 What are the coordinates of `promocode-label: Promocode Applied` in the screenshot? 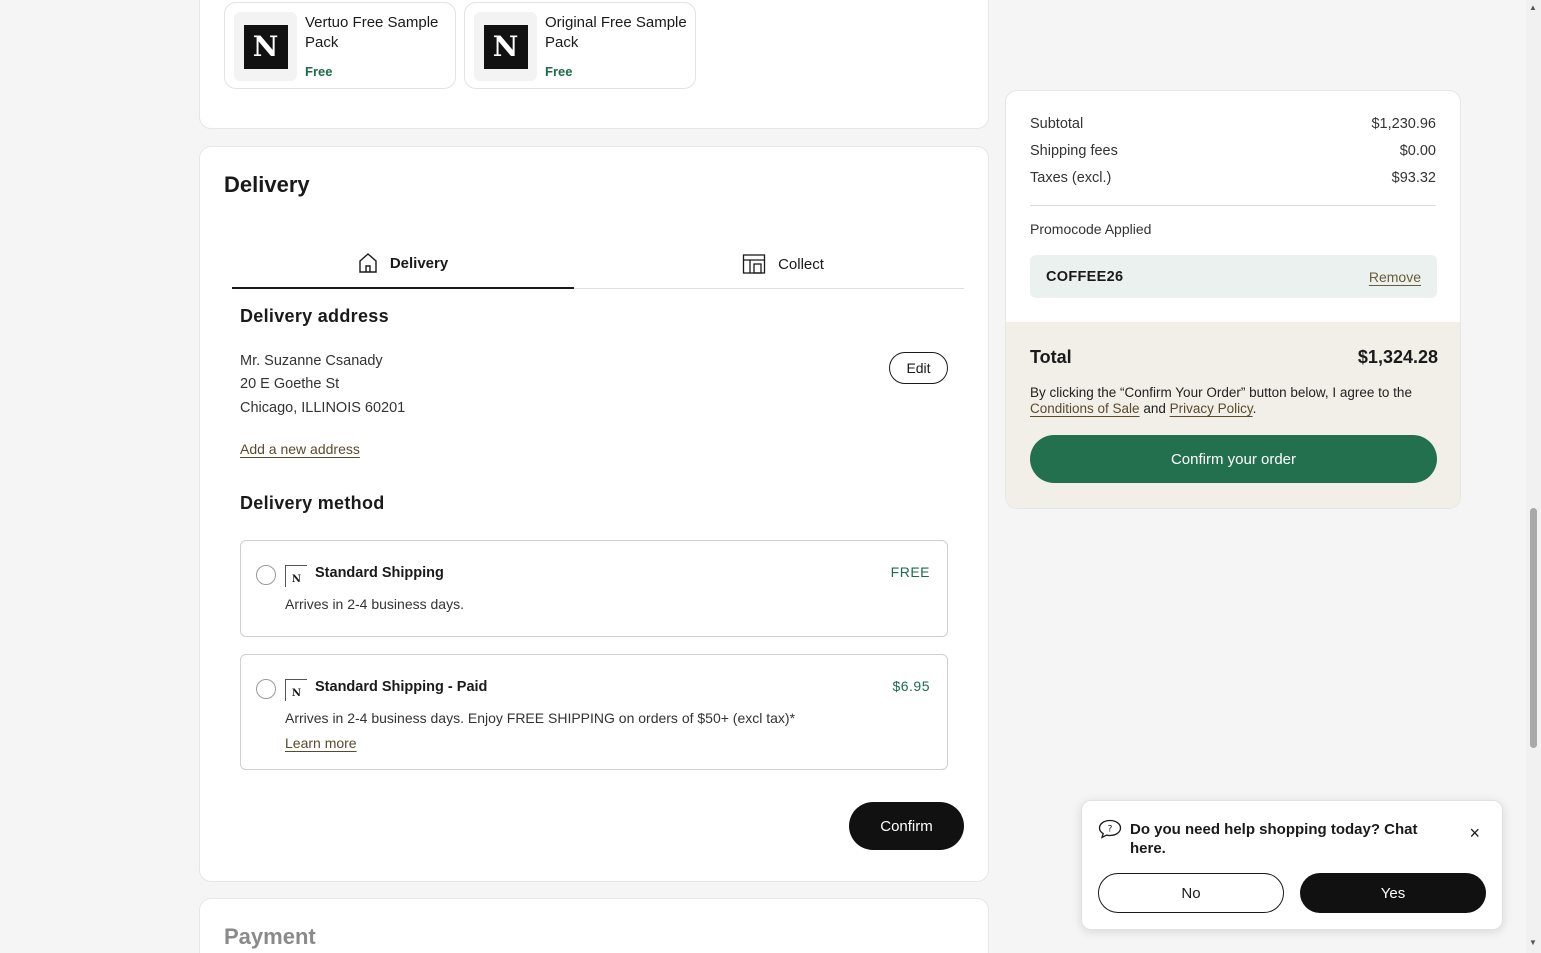 It's located at (1091, 229).